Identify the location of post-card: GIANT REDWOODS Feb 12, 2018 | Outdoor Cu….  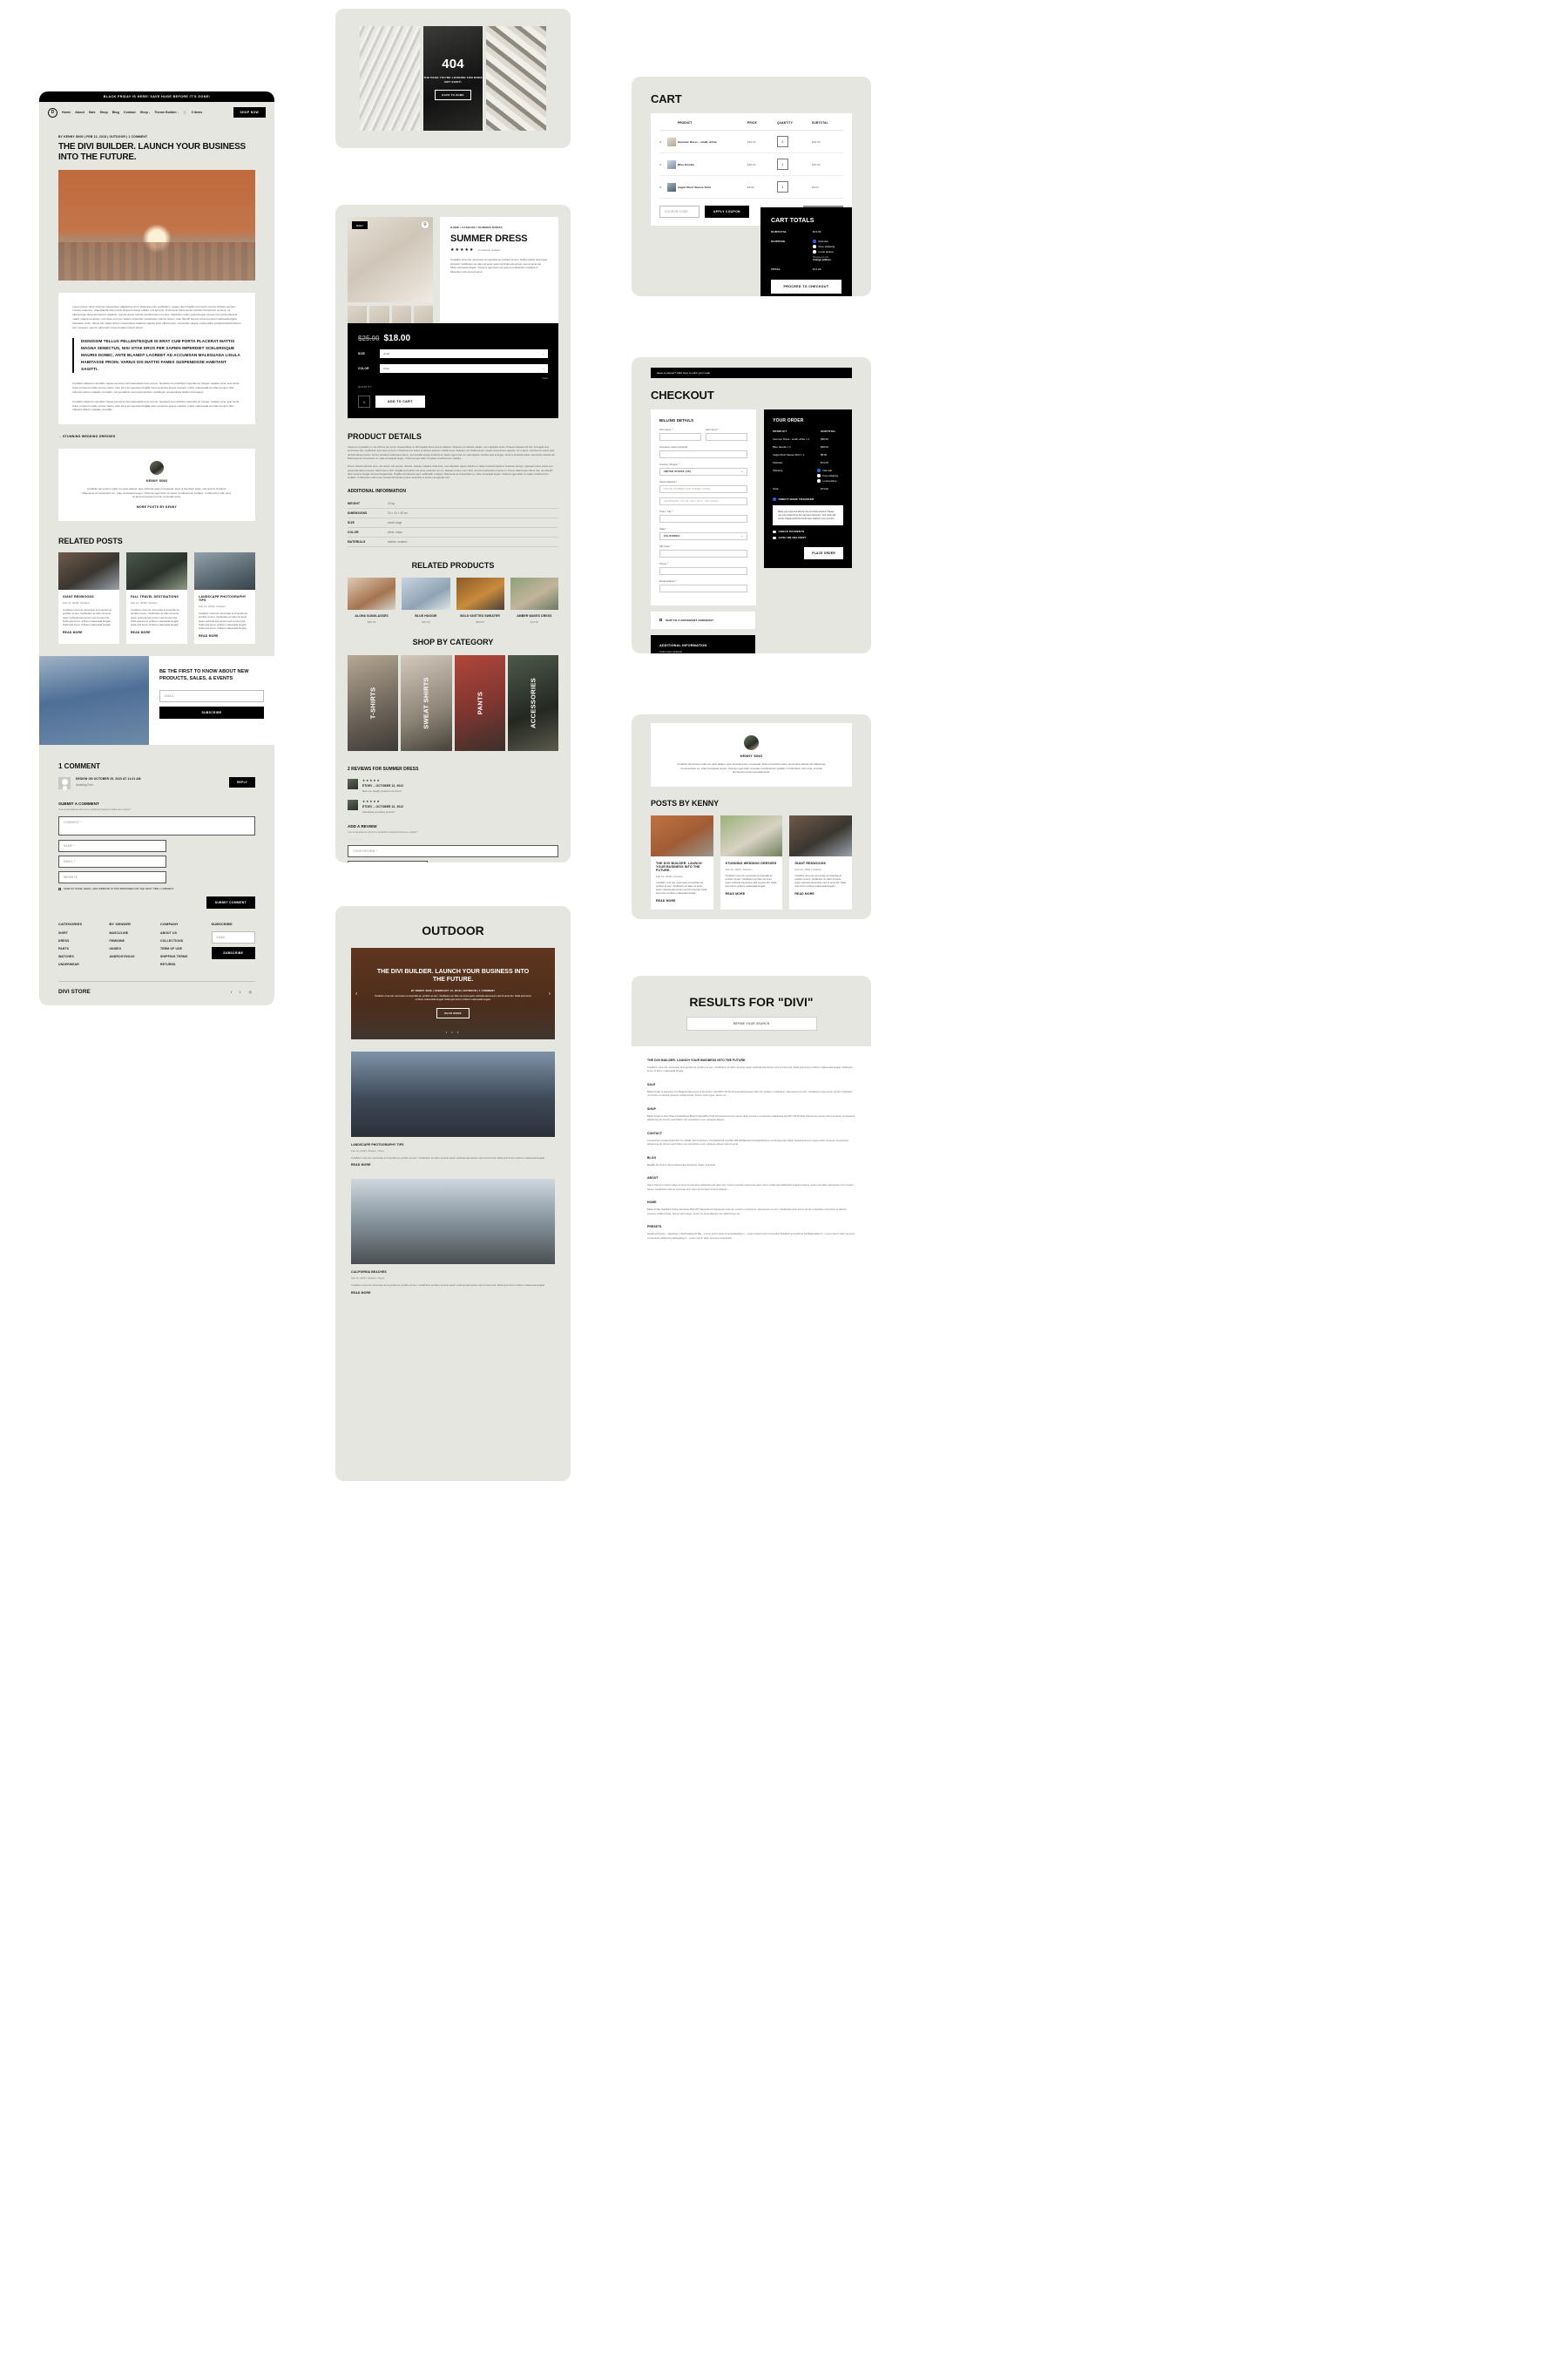
(821, 862).